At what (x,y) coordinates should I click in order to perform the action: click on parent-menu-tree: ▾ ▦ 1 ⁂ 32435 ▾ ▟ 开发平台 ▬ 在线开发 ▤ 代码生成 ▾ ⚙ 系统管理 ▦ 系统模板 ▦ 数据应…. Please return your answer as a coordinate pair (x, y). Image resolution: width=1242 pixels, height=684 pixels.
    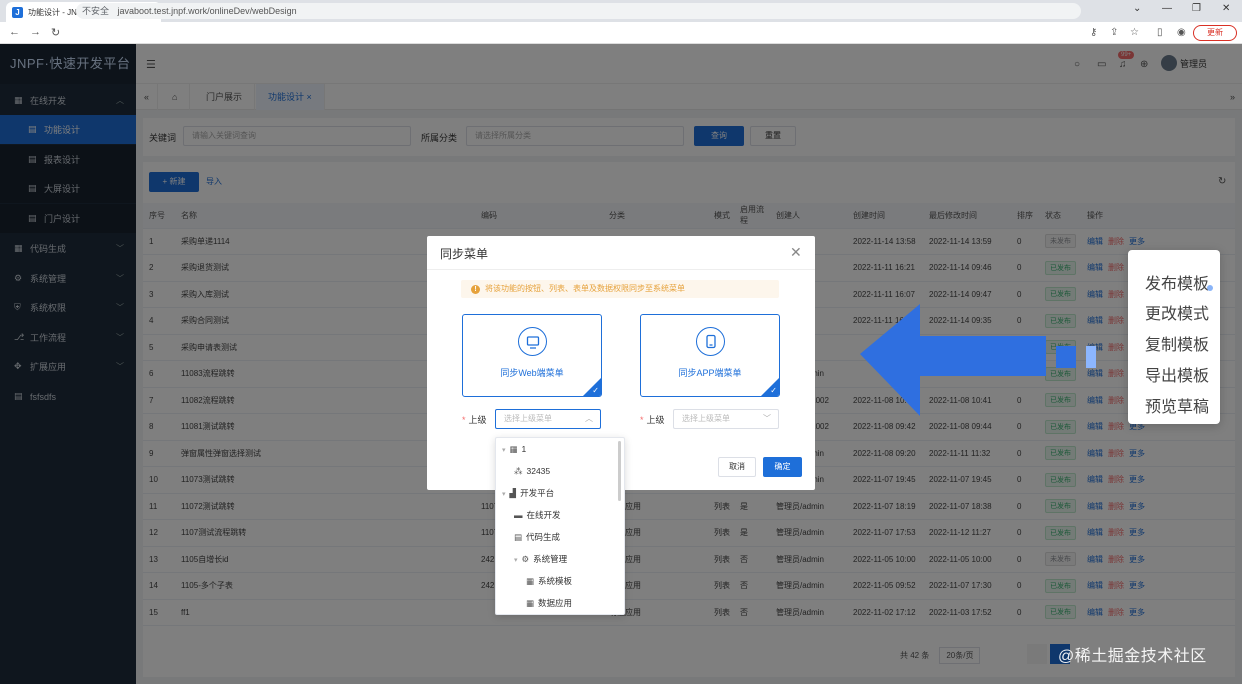
    Looking at the image, I should click on (560, 526).